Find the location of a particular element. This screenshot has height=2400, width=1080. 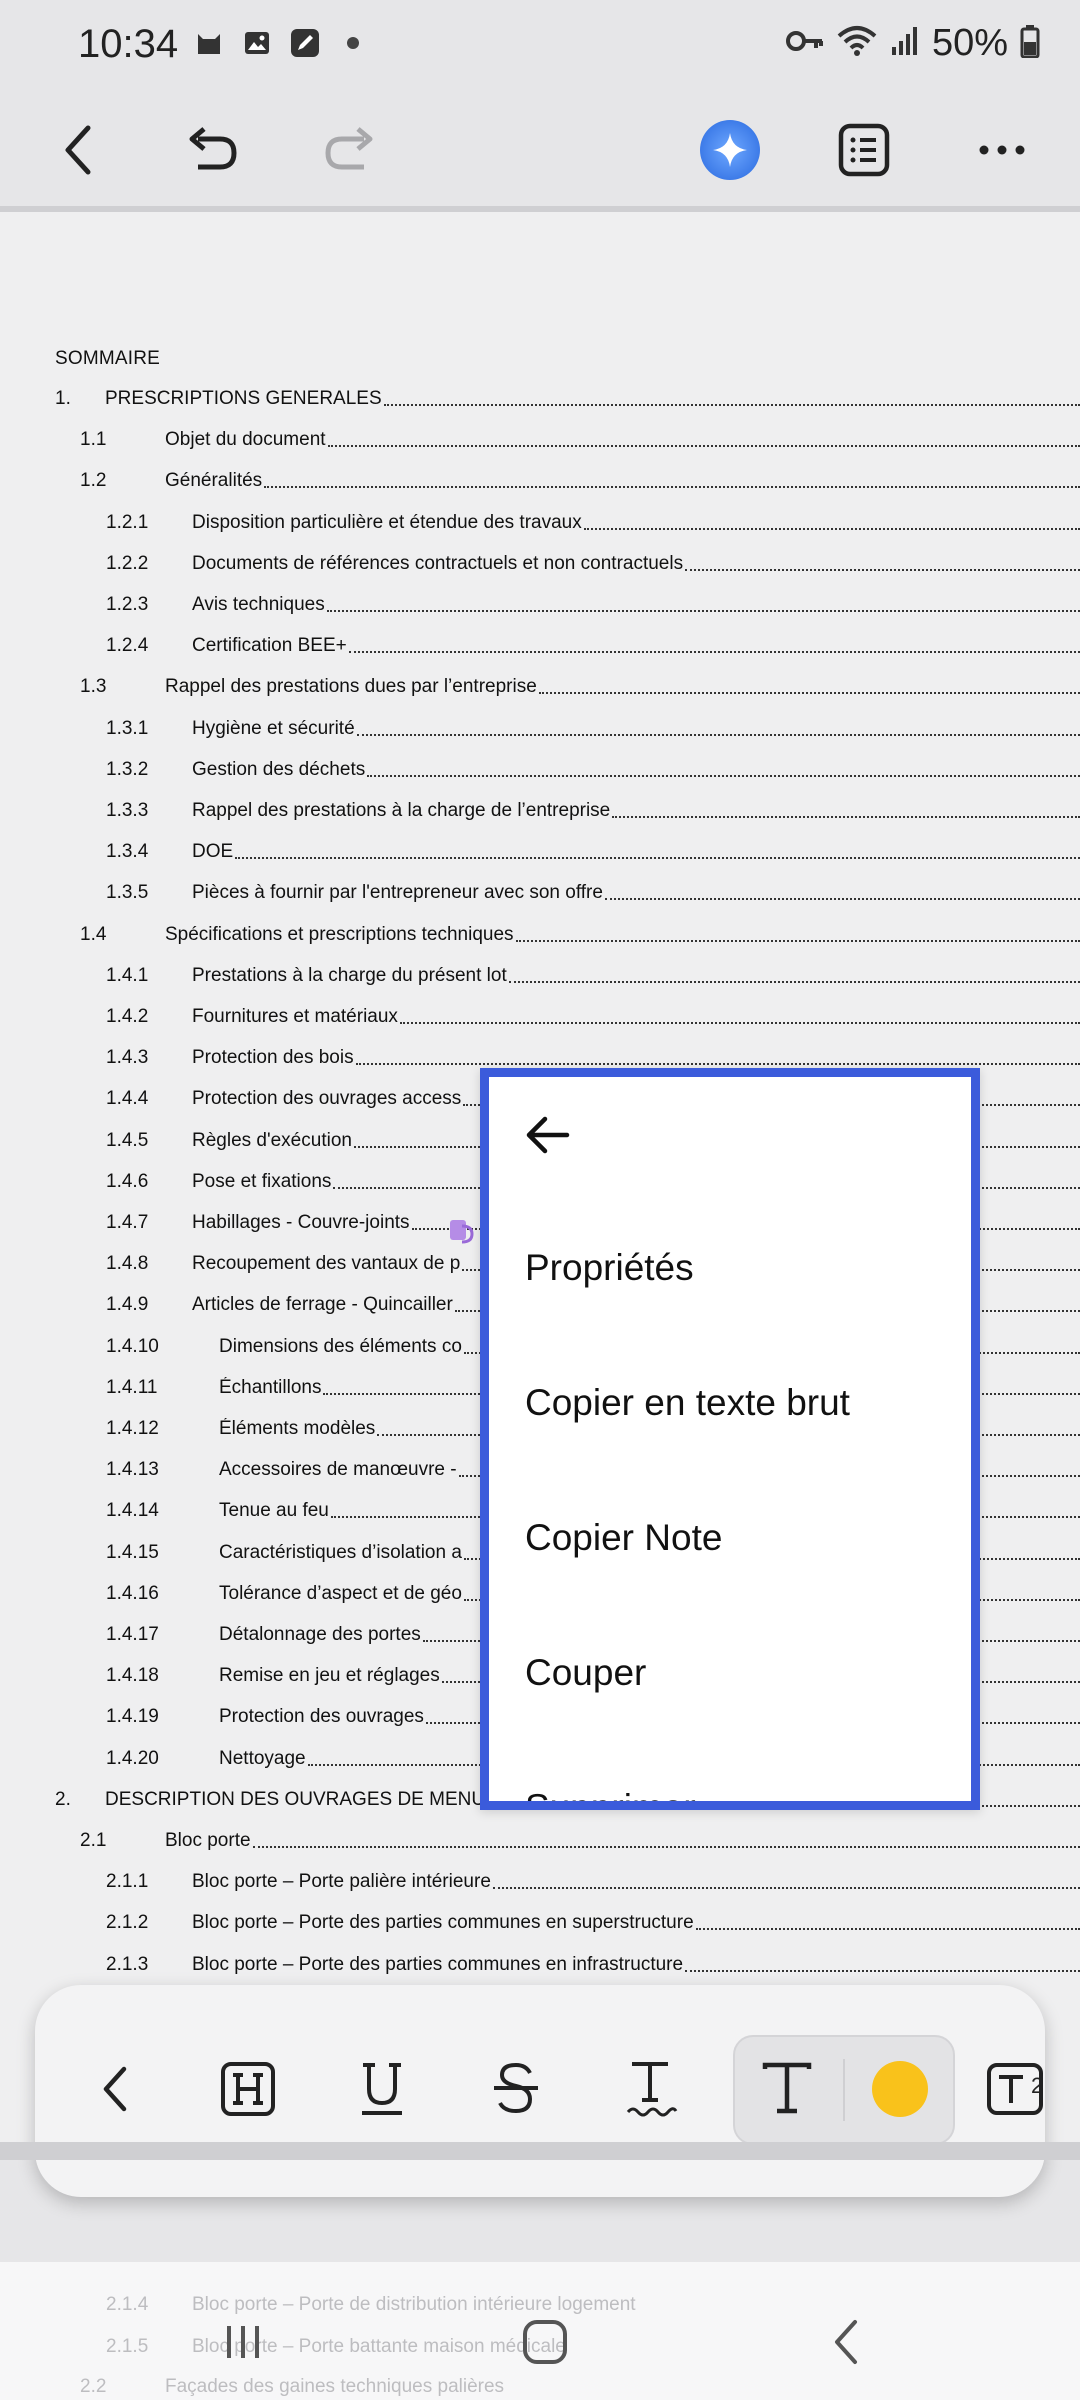

toc-entry-label: DOE is located at coordinates (213, 852).